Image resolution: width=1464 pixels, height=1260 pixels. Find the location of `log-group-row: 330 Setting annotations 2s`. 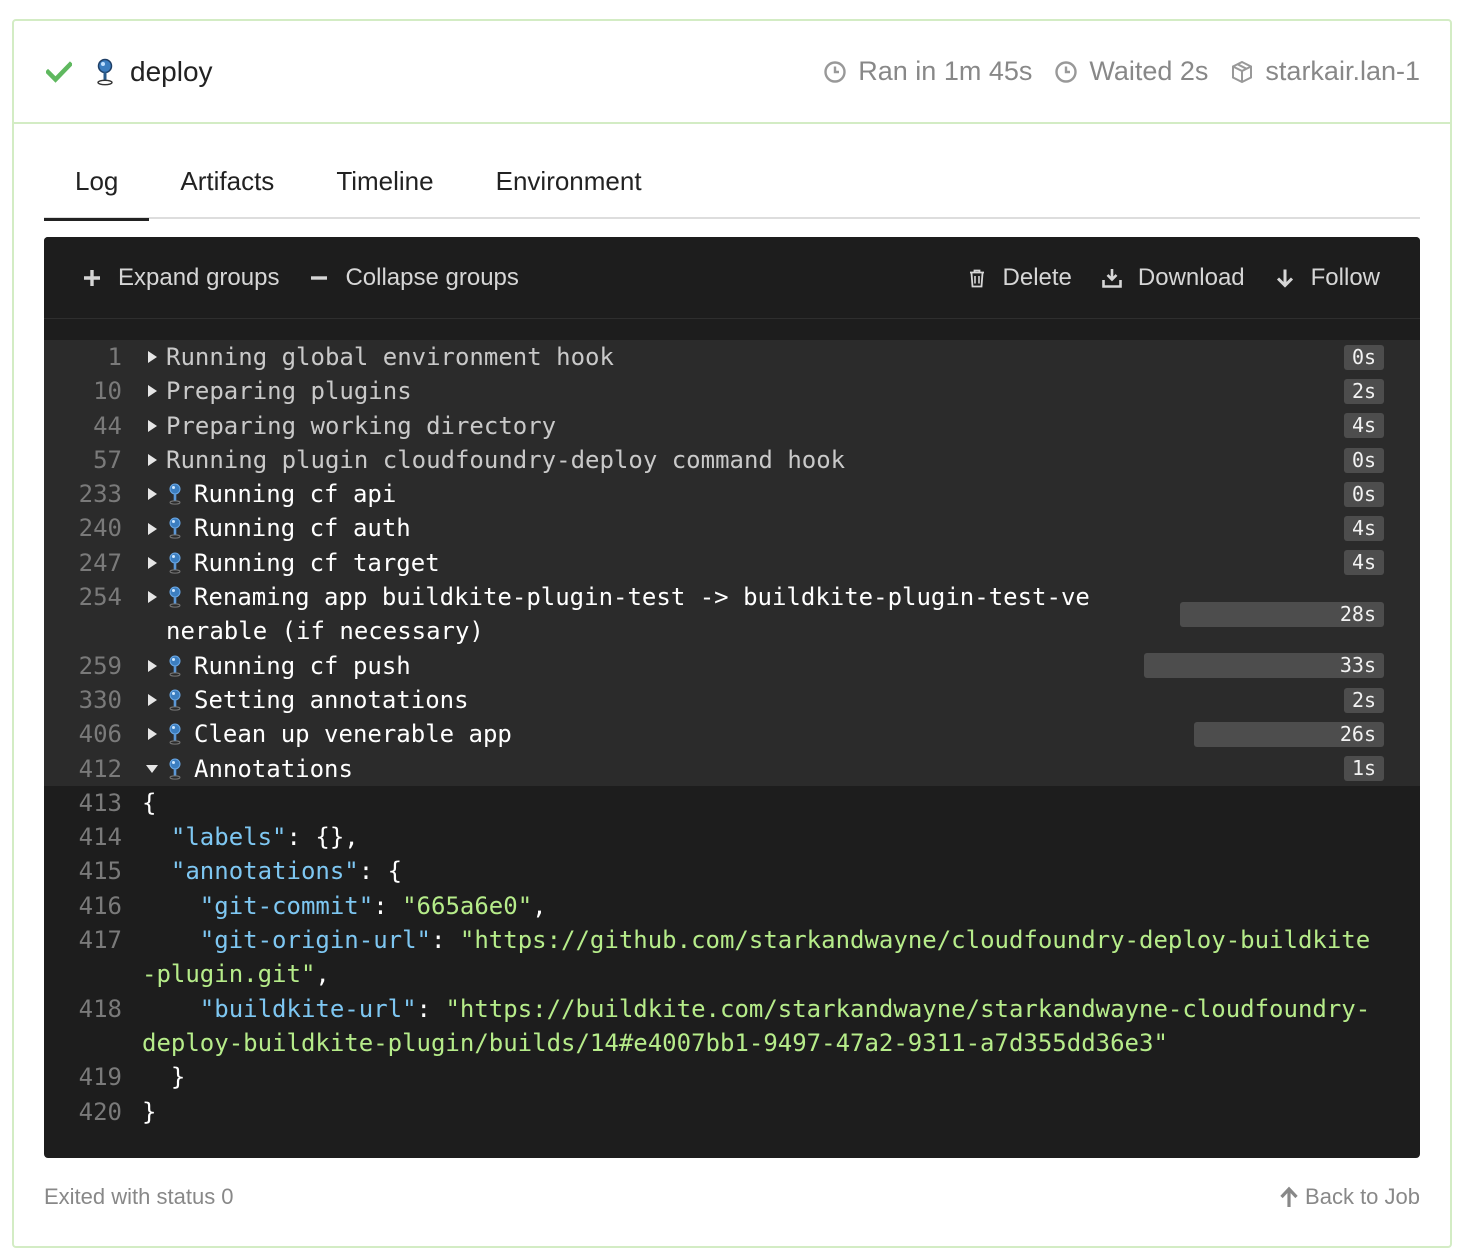

log-group-row: 330 Setting annotations 2s is located at coordinates (732, 700).